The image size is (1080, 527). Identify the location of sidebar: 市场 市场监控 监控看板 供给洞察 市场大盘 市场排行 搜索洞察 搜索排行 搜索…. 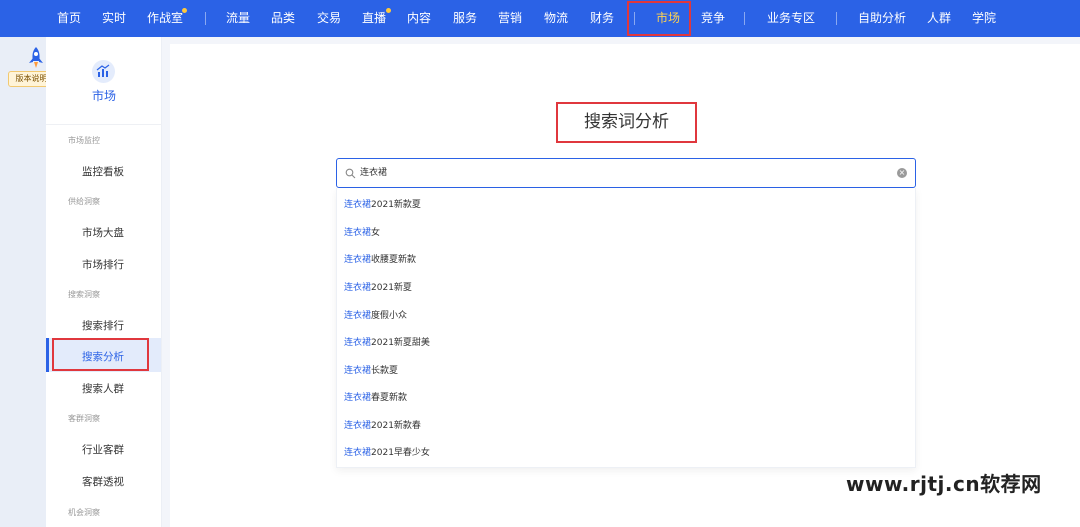
(104, 282).